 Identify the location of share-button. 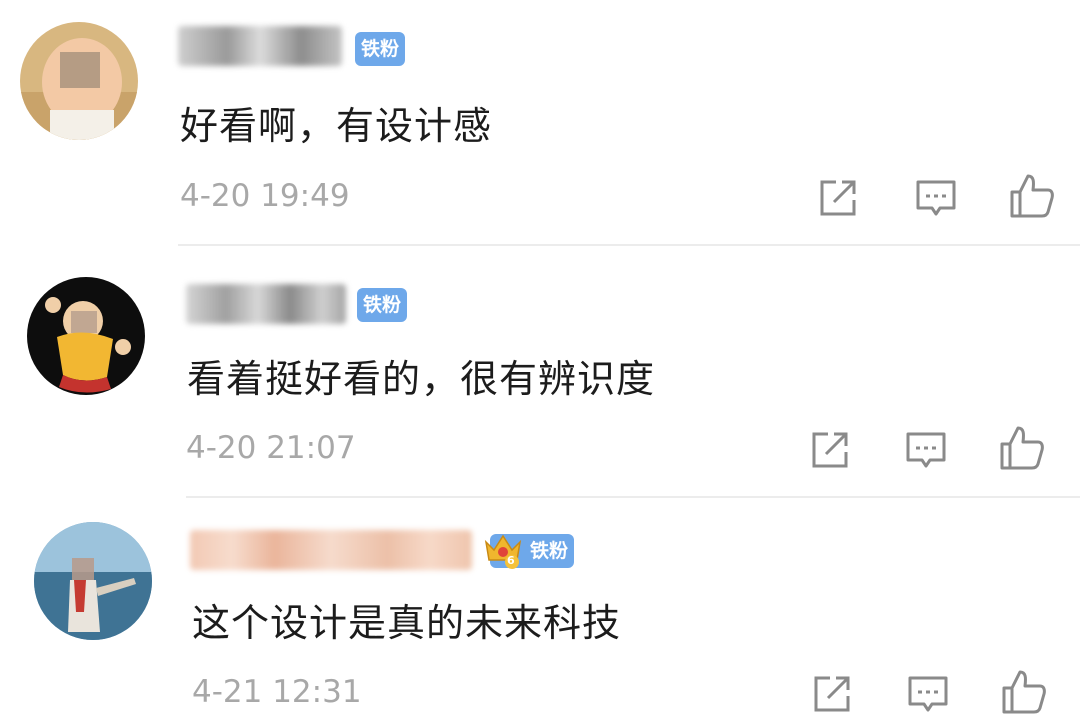
(832, 694).